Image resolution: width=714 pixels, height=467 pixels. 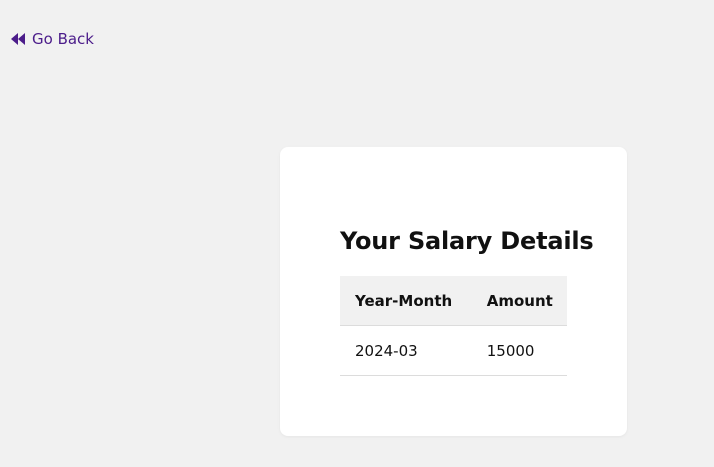 What do you see at coordinates (467, 241) in the screenshot?
I see `page-title: Your Salary Details` at bounding box center [467, 241].